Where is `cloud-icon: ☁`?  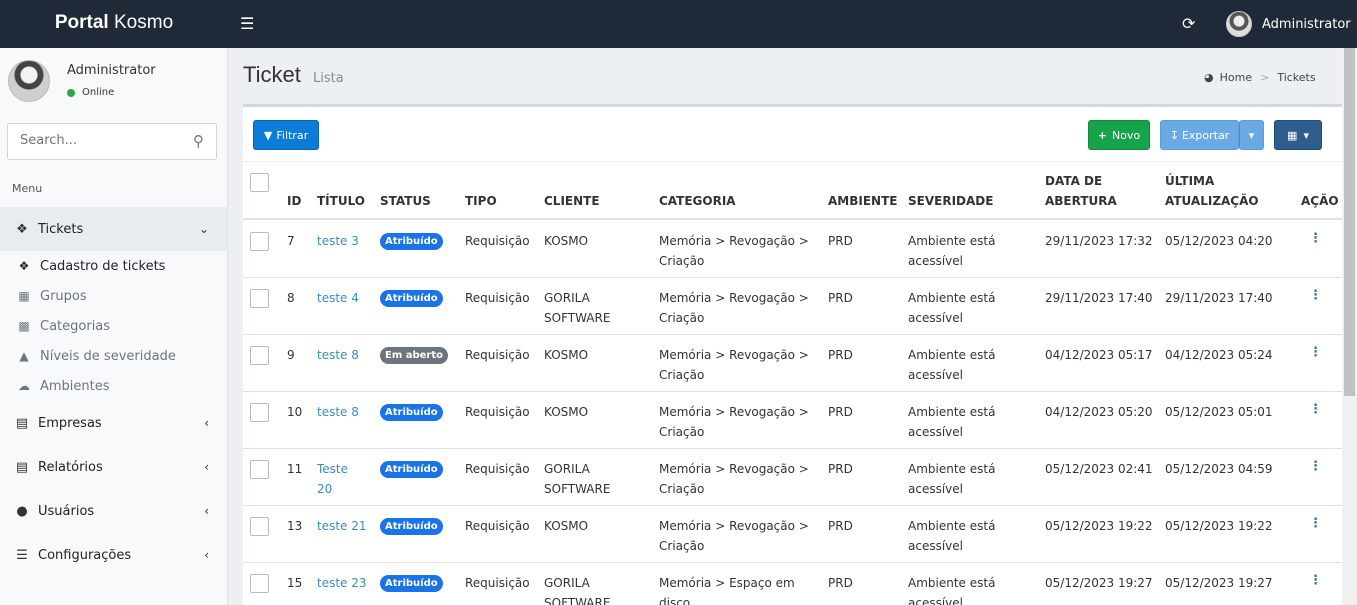 cloud-icon: ☁ is located at coordinates (24, 386).